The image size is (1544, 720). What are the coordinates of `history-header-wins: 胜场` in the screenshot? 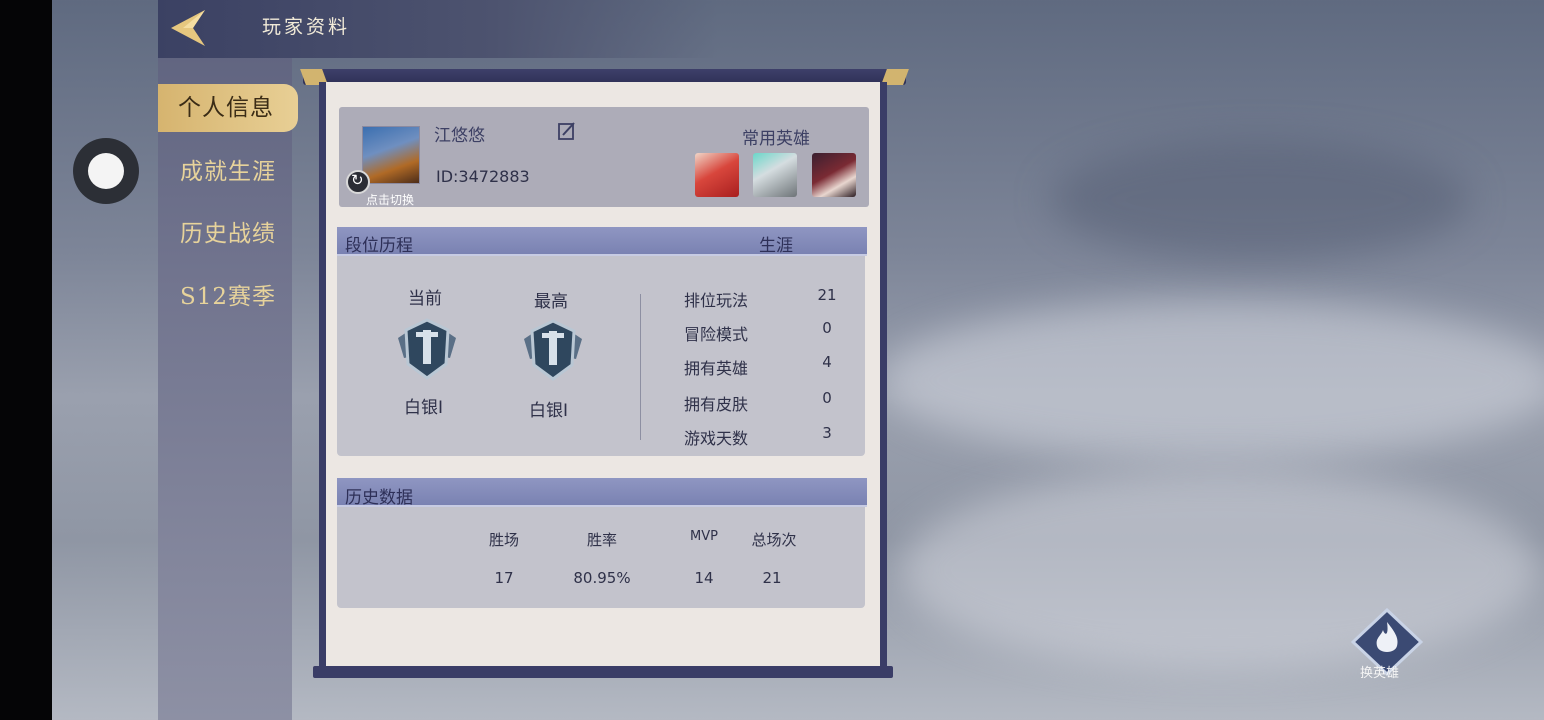 It's located at (503, 540).